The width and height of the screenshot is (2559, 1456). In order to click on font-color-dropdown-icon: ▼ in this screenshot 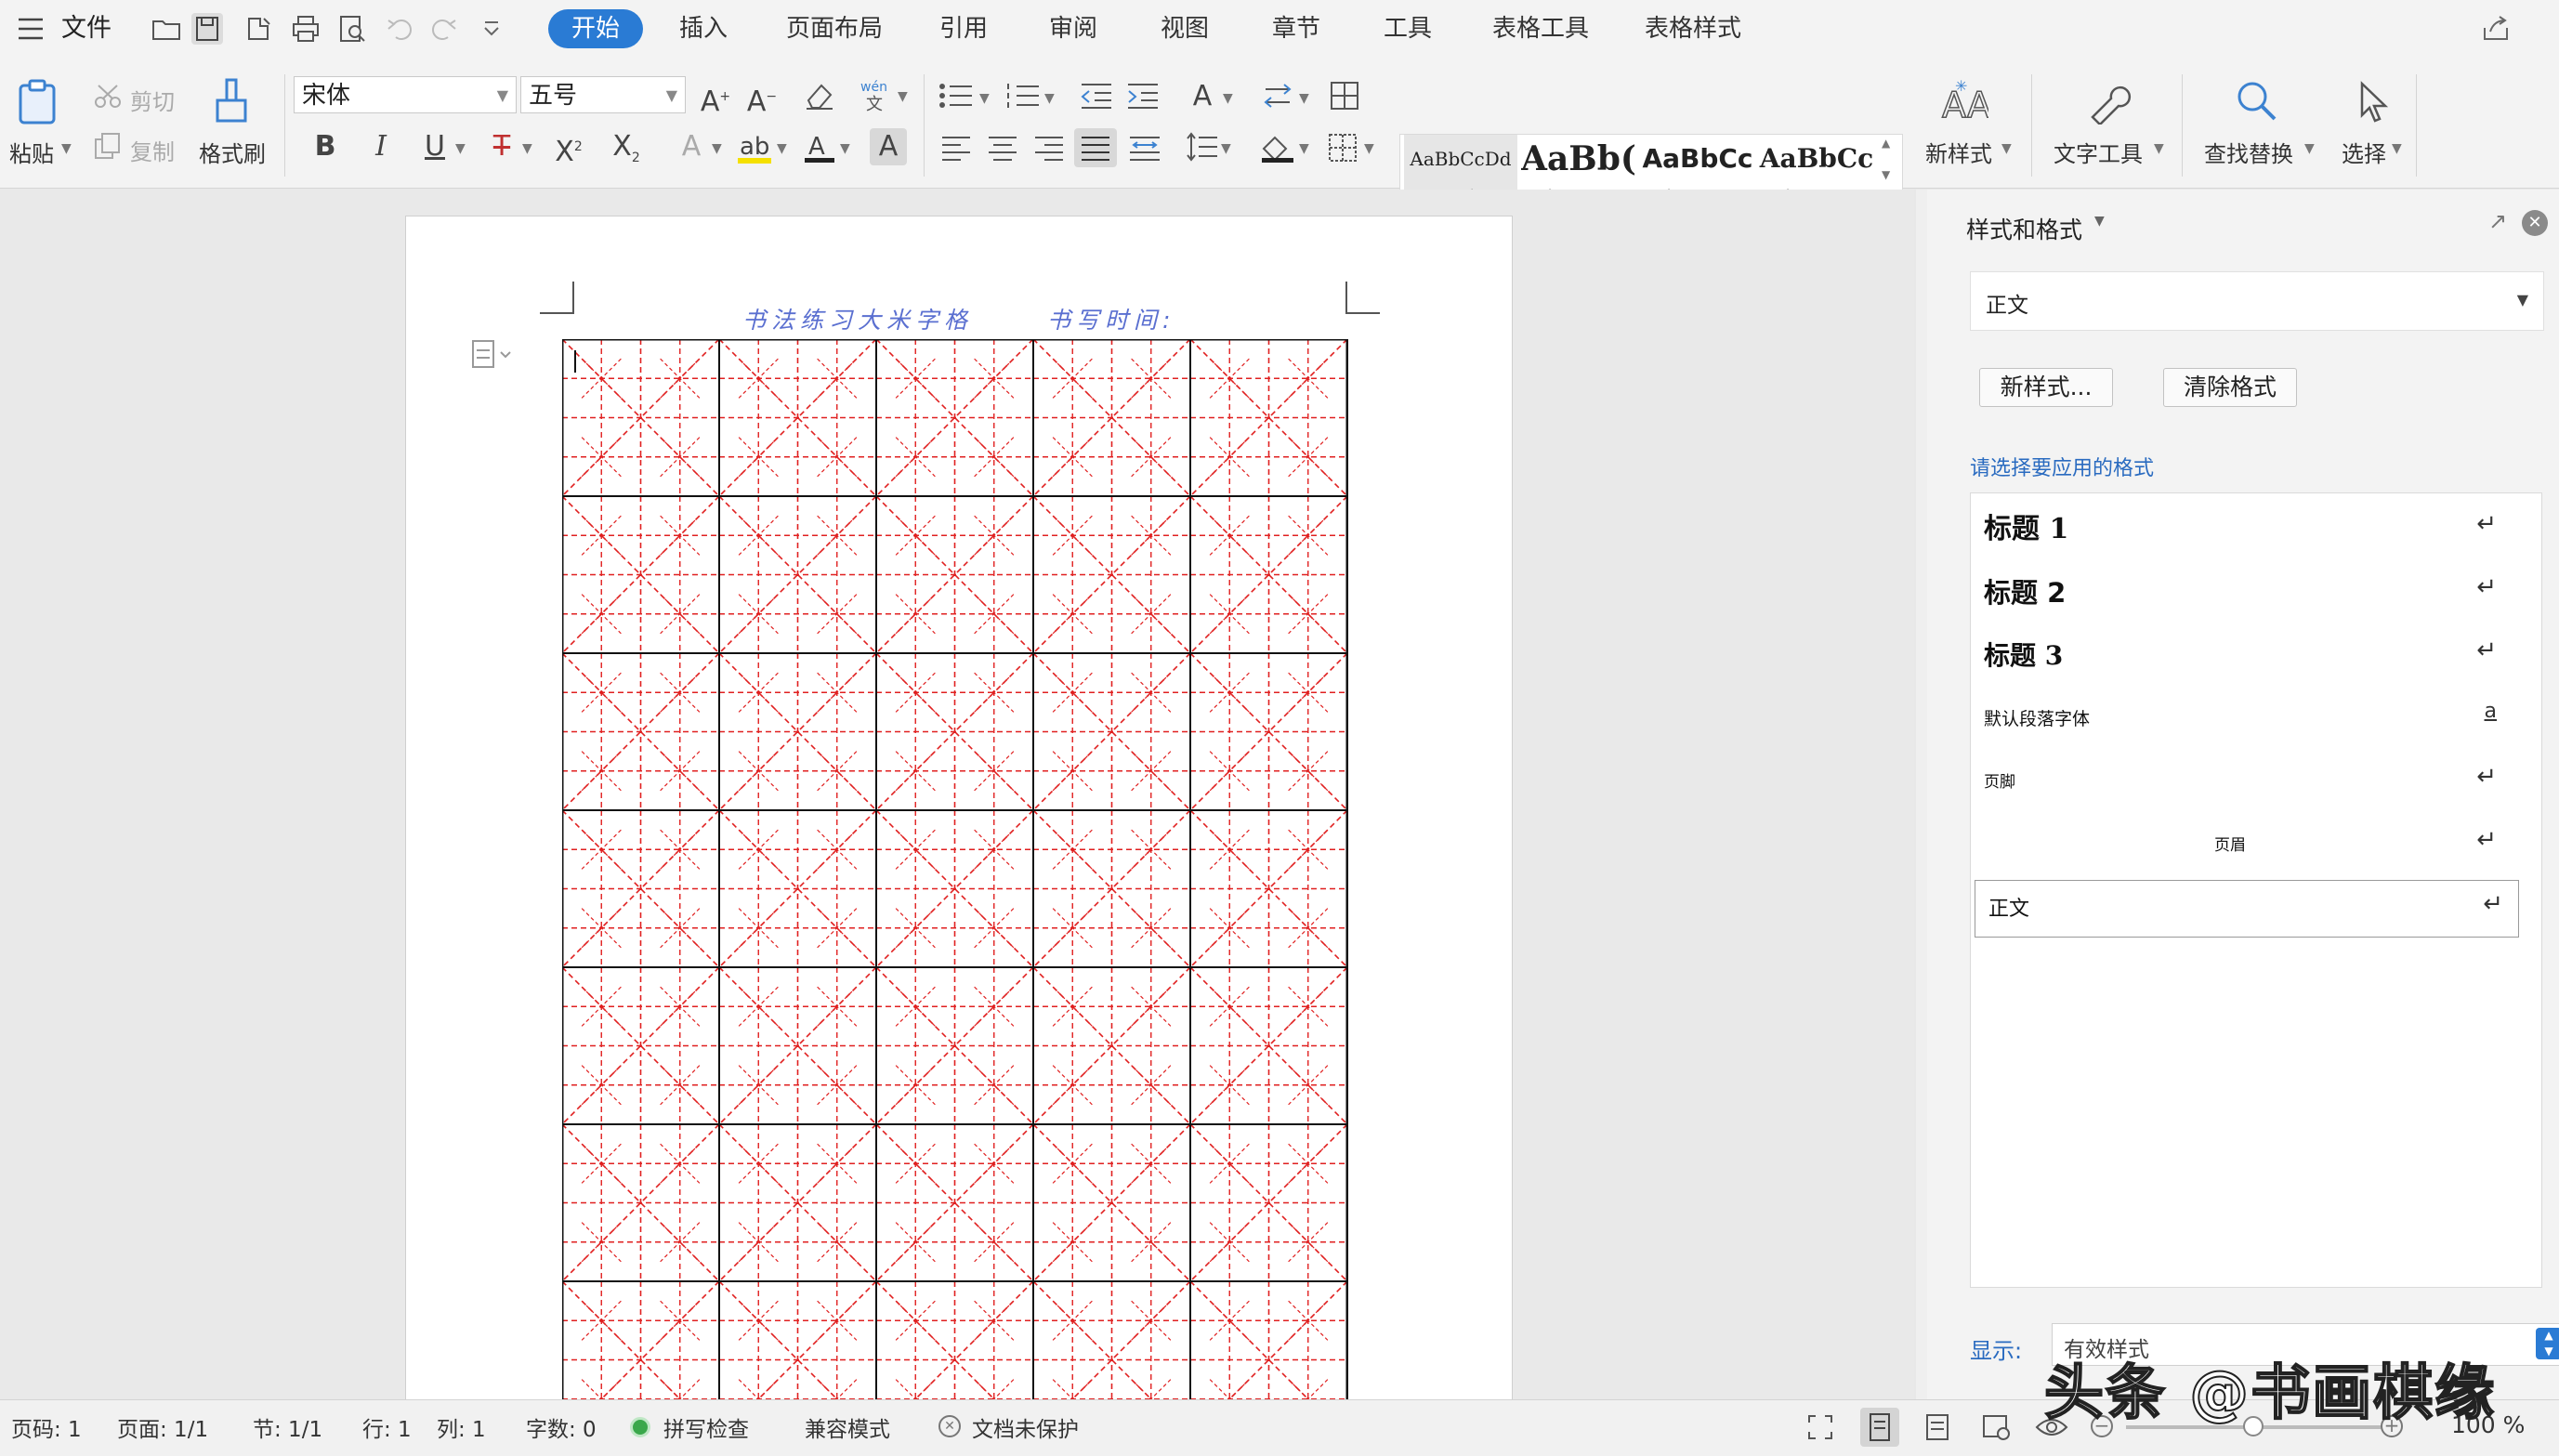, I will do `click(845, 148)`.